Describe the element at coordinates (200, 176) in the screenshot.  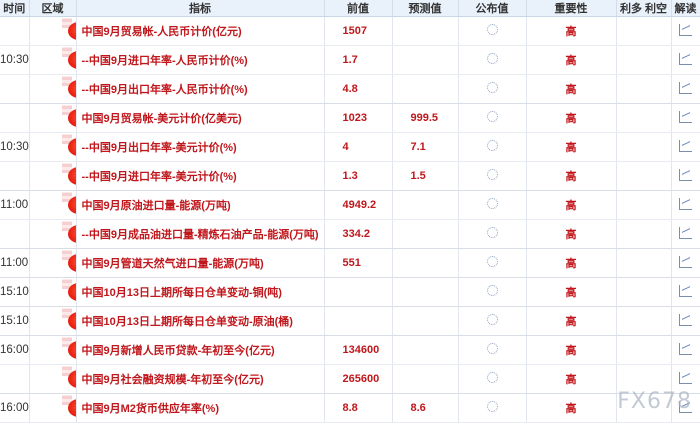
I see `indicator-link: --中国9月进口年率-美元计价(%)` at that location.